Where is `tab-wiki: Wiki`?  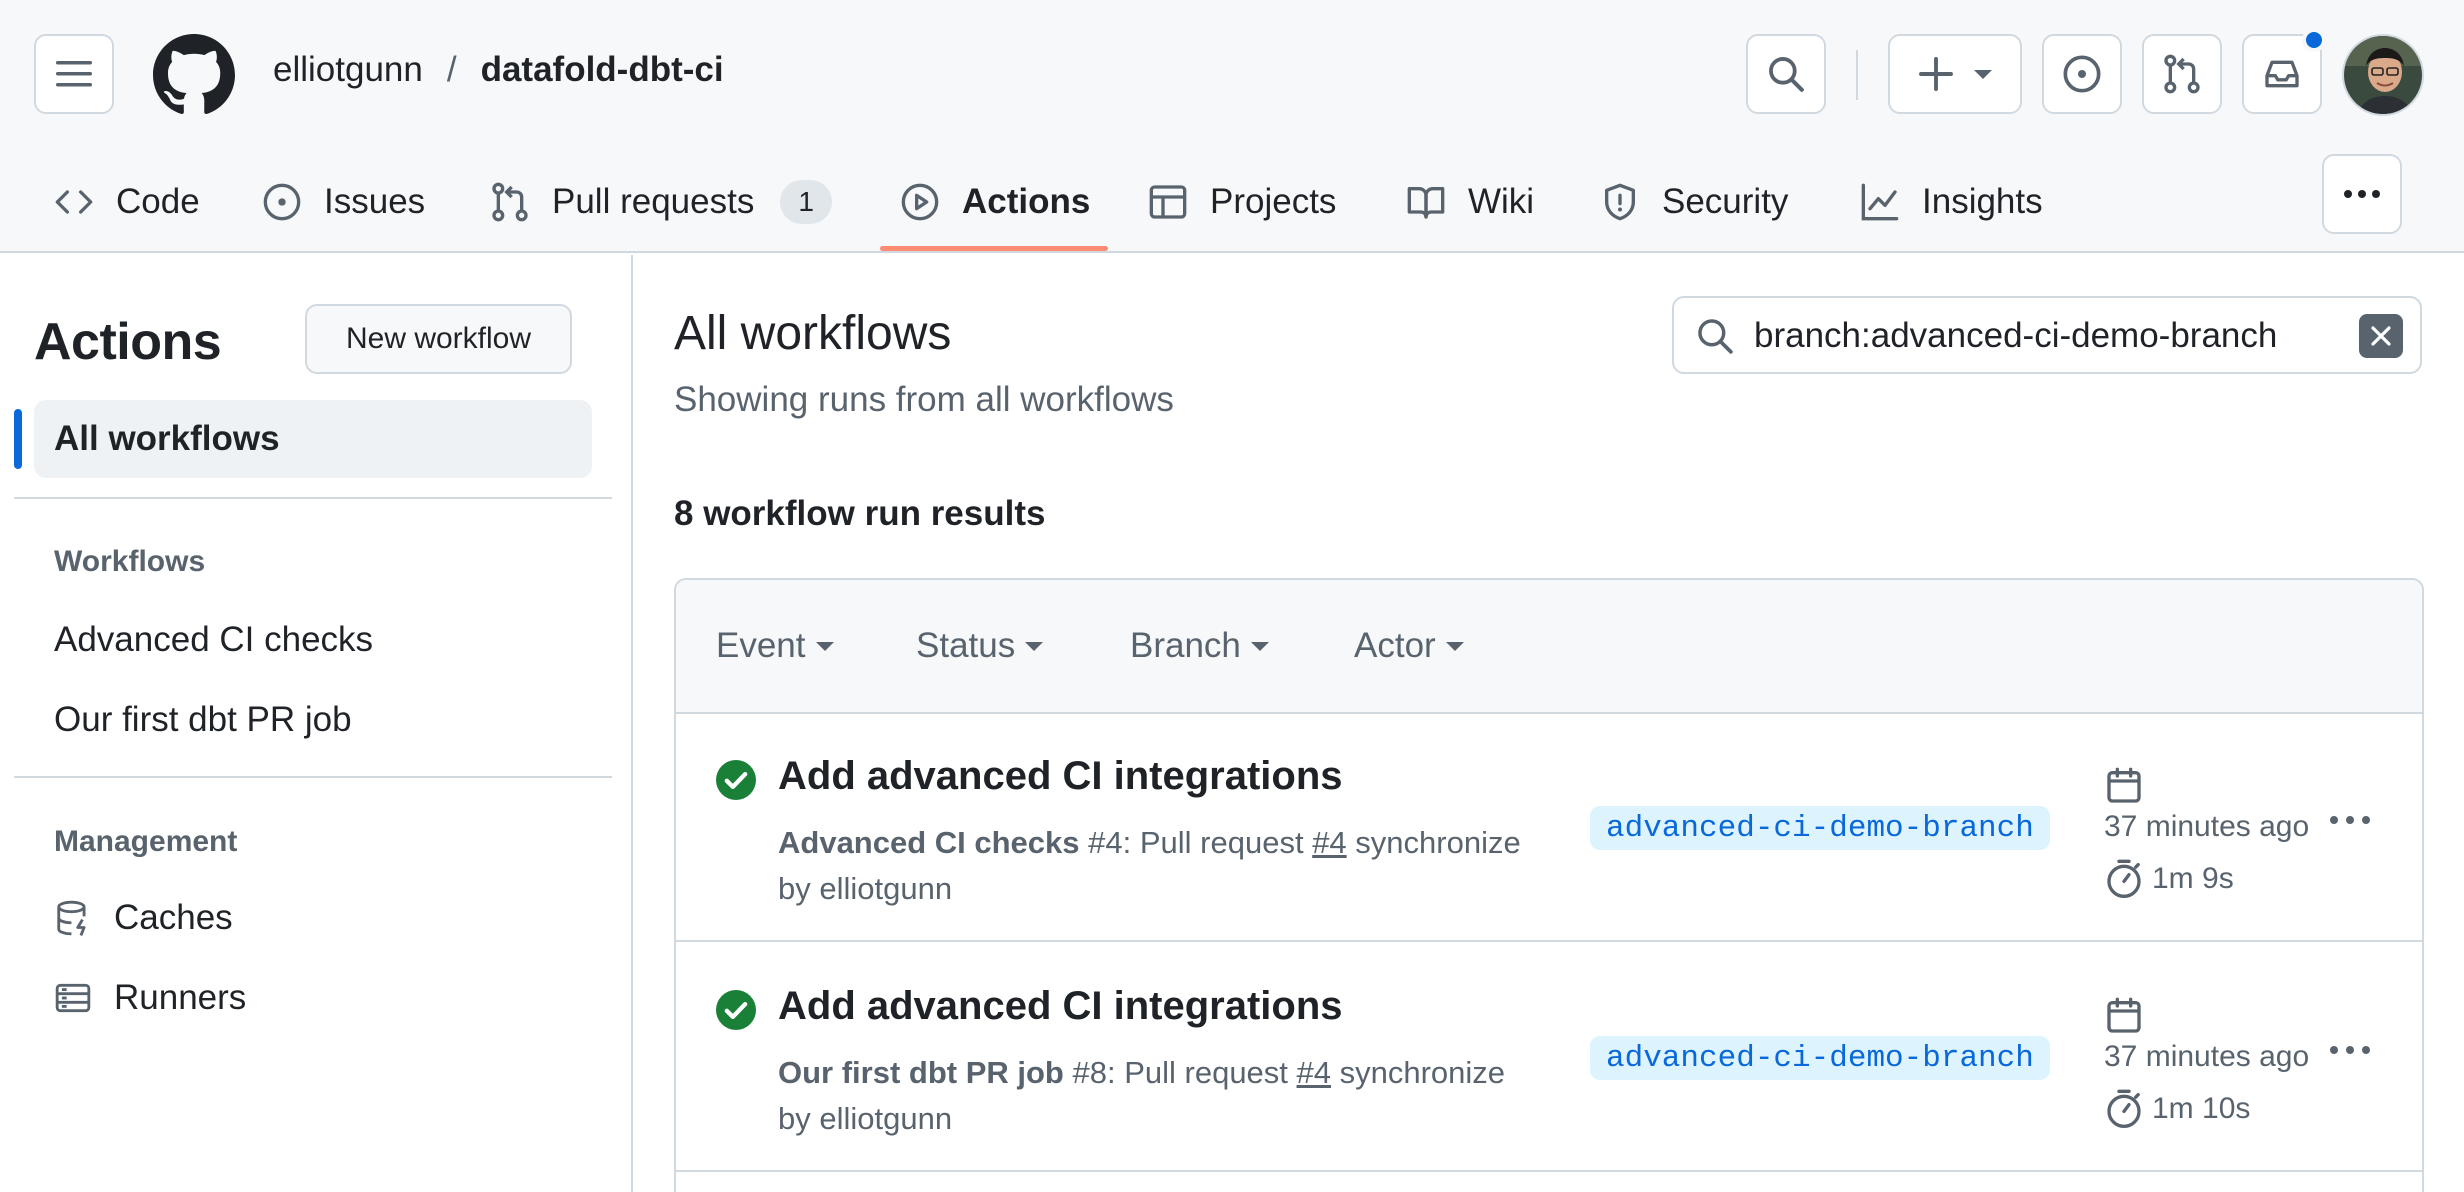
tab-wiki: Wiki is located at coordinates (1470, 201).